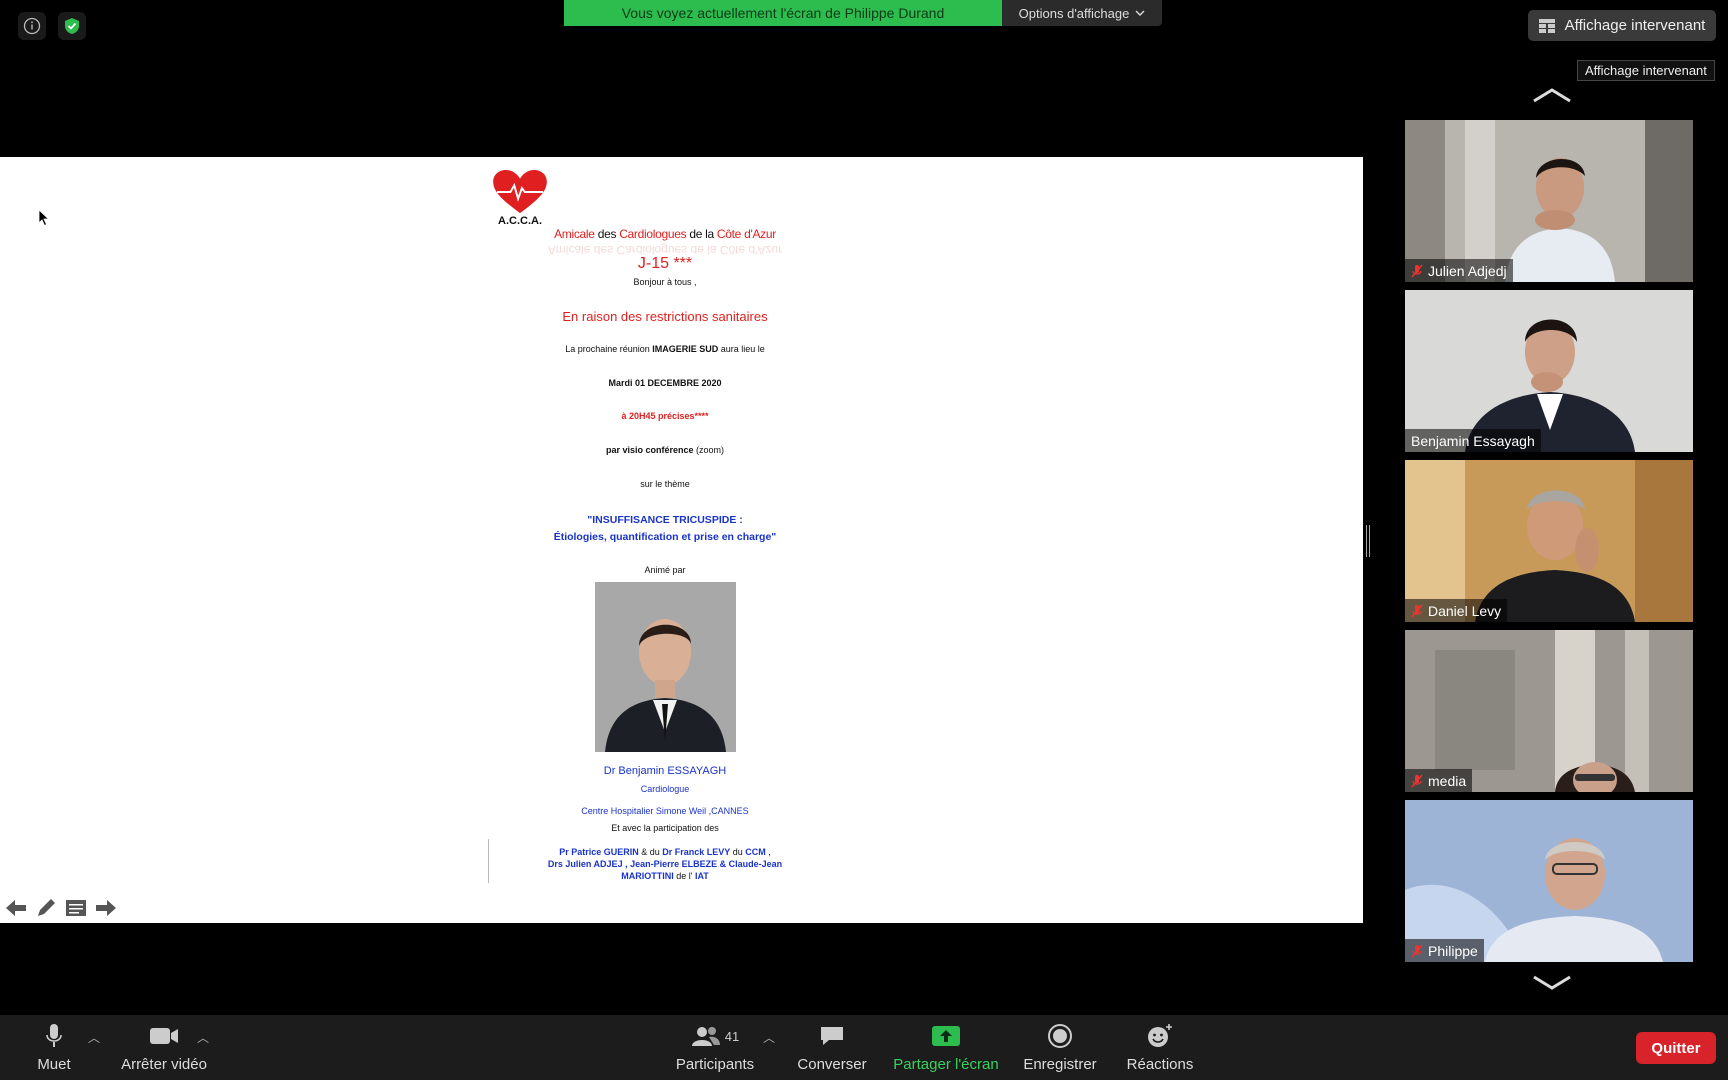 This screenshot has height=1080, width=1728. What do you see at coordinates (665, 570) in the screenshot?
I see `animated-by: Animé par` at bounding box center [665, 570].